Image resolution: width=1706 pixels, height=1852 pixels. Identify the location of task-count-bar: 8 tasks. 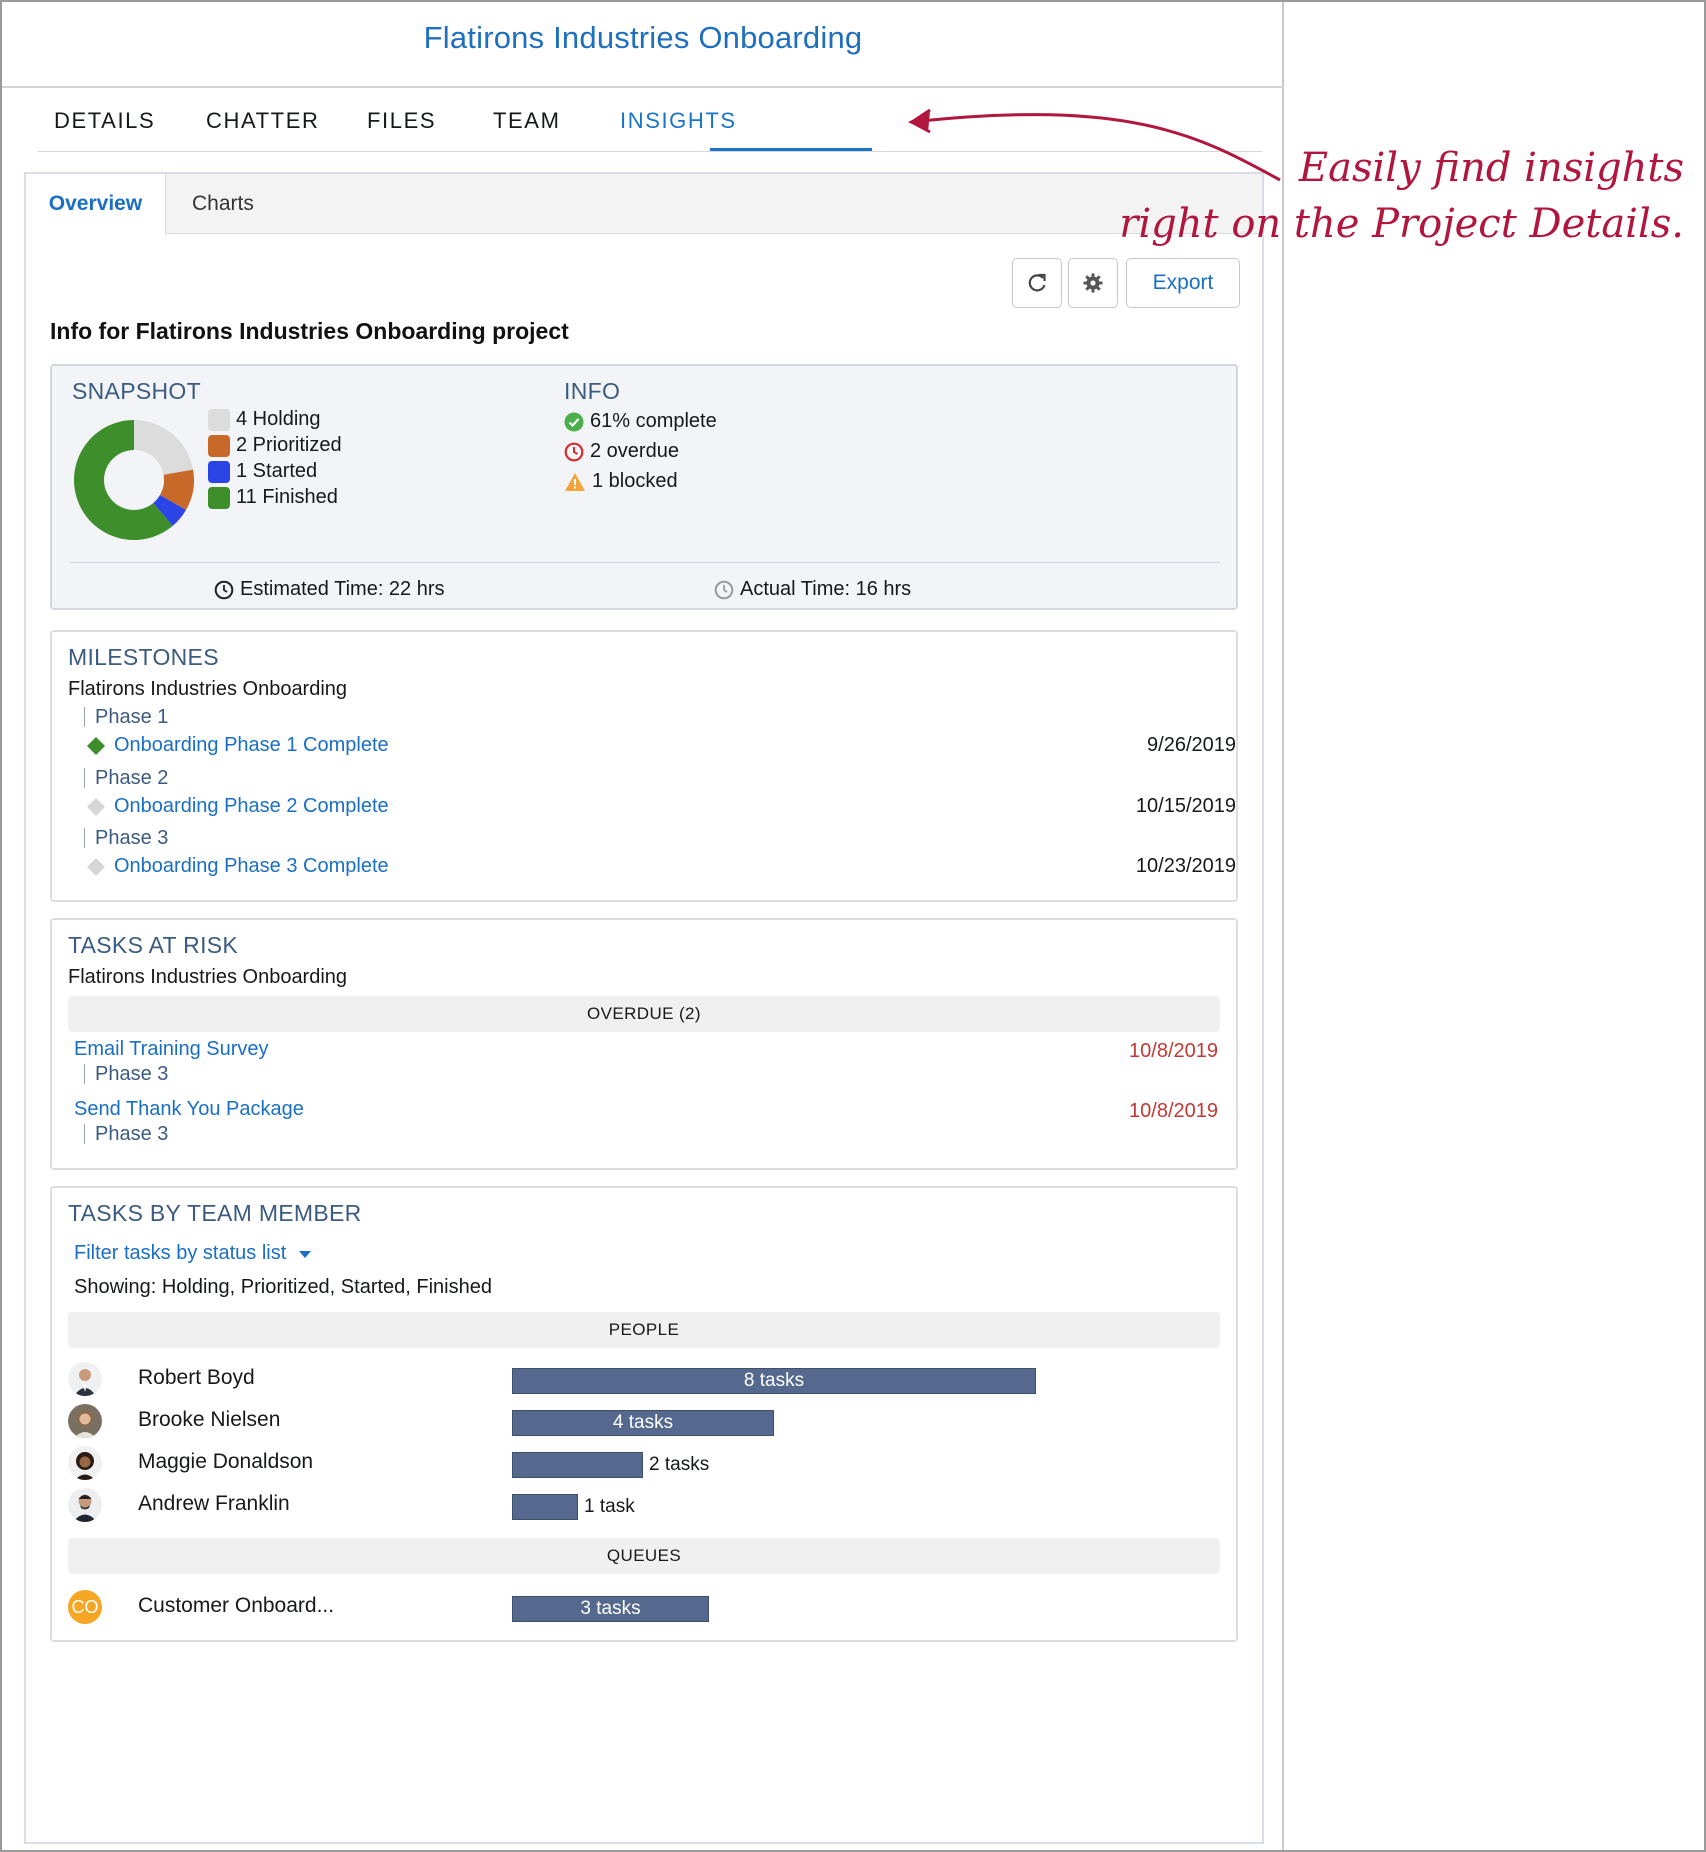
(774, 1381).